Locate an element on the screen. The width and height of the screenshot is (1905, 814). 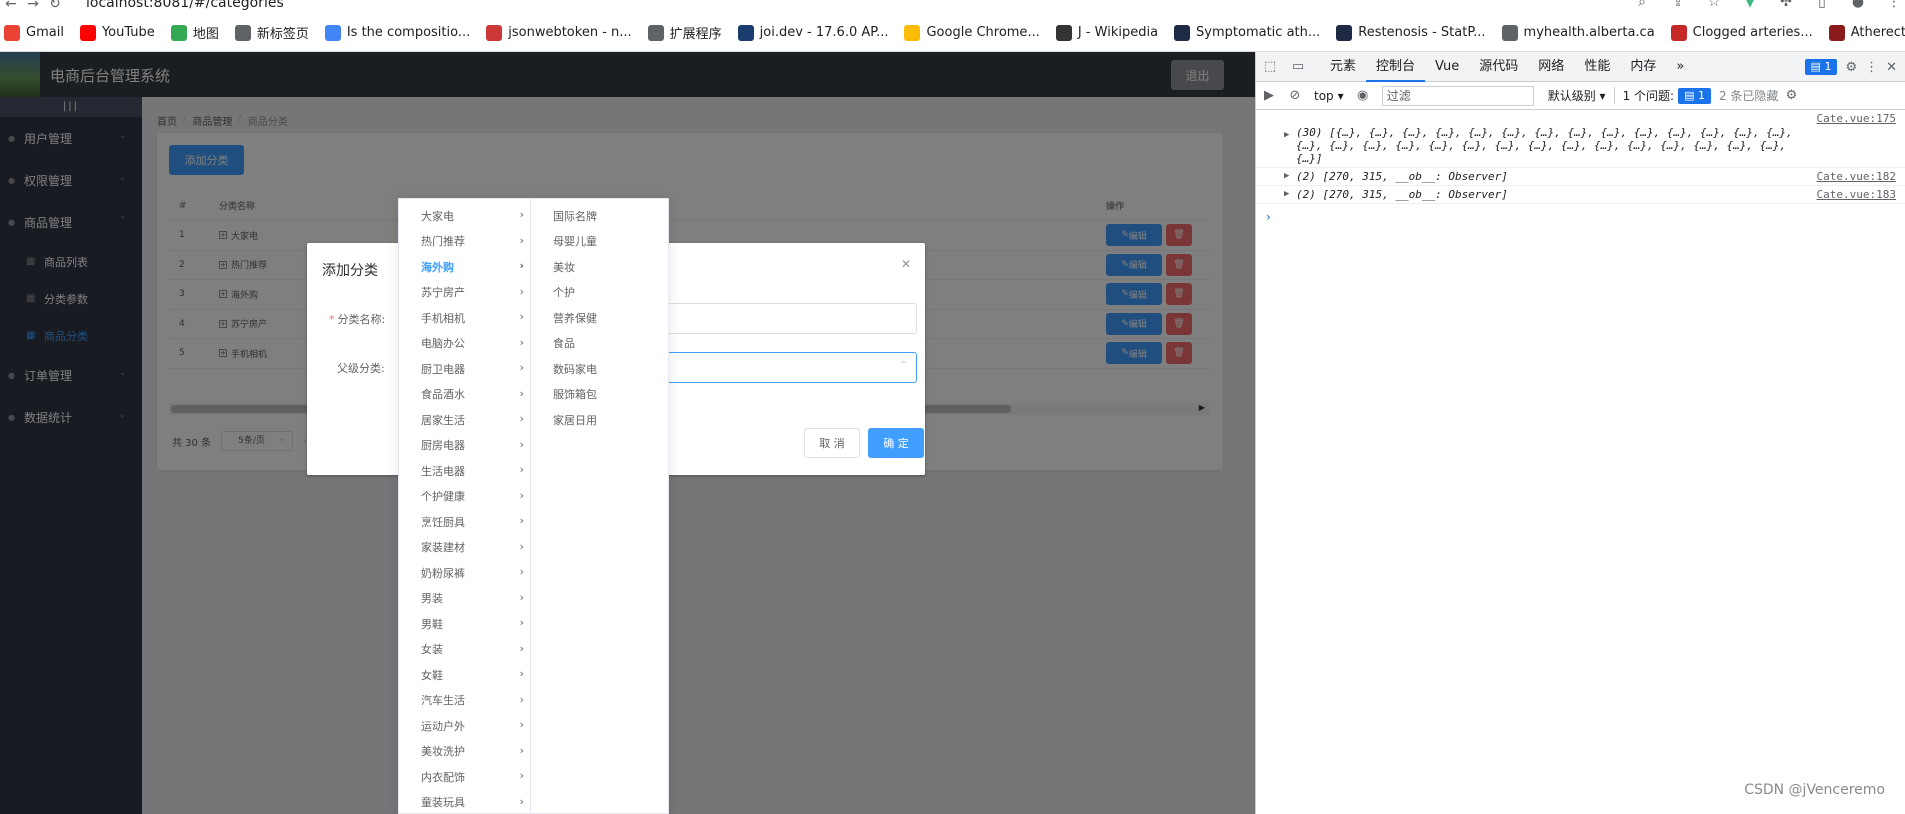
back-icon: ← is located at coordinates (11, 5).